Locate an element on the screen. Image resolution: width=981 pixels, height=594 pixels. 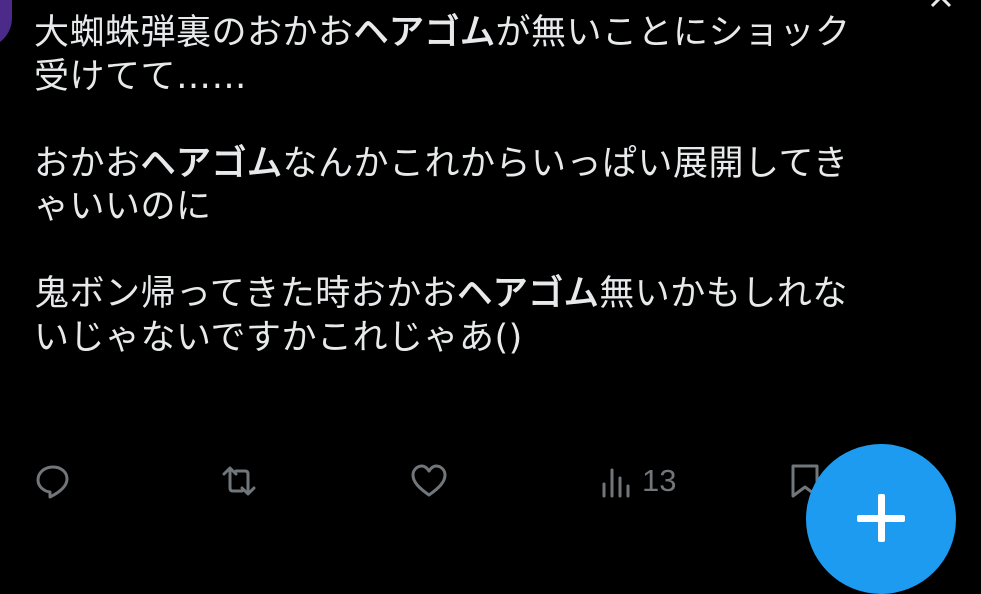
views-button: 13 is located at coordinates (637, 481).